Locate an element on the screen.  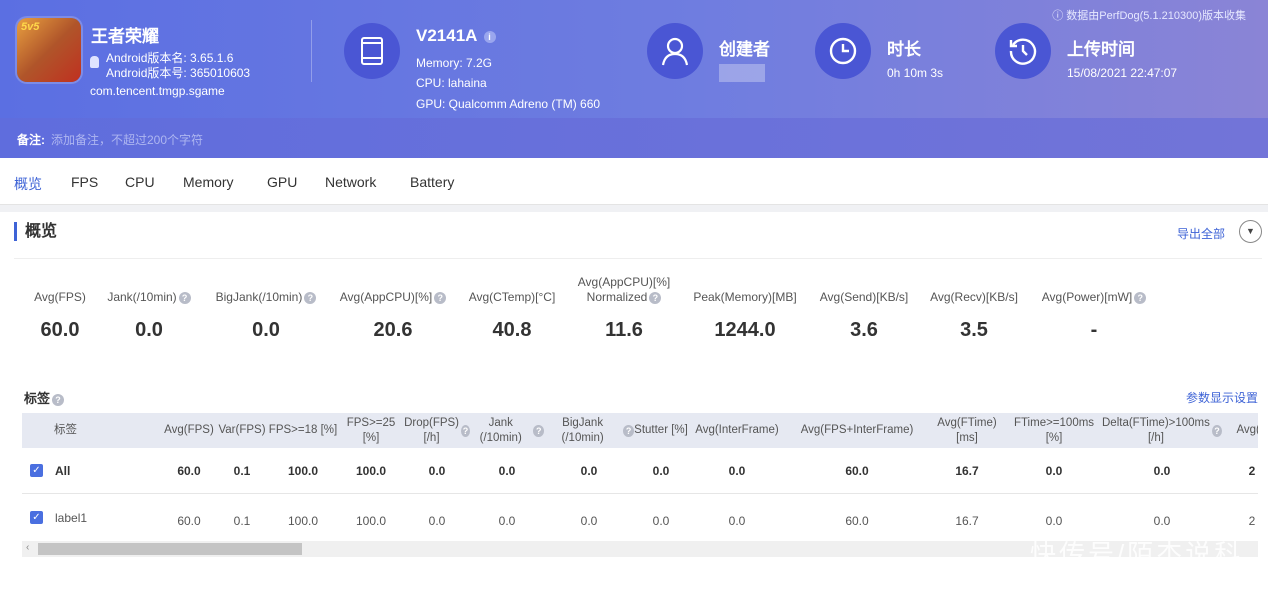
tab-memory: Memory is located at coordinates (208, 182).